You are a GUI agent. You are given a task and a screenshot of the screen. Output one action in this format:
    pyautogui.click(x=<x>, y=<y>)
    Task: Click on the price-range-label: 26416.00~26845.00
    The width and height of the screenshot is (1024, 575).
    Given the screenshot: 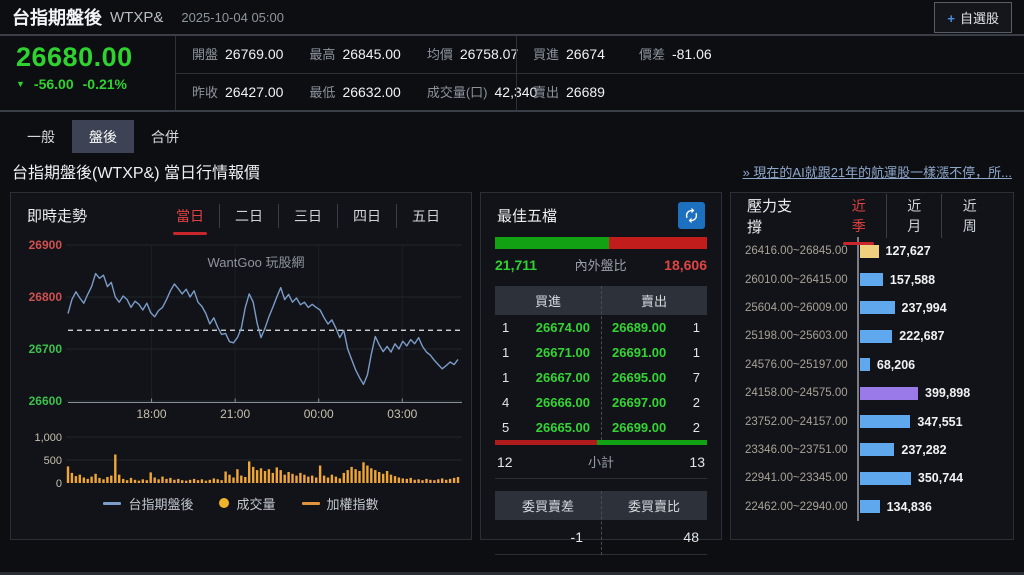 What is the action you would take?
    pyautogui.click(x=796, y=251)
    